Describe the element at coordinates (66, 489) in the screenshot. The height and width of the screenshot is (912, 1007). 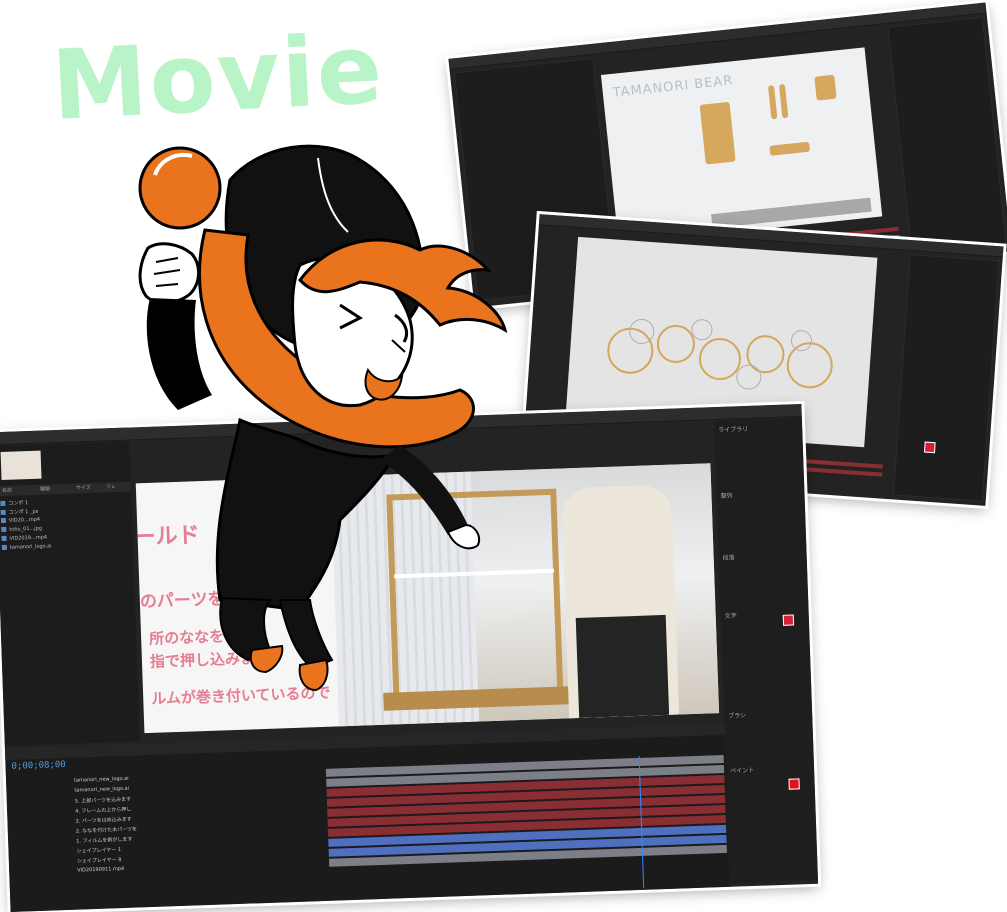
I see `project-column-header: 名前 種類 サイズ フレ` at that location.